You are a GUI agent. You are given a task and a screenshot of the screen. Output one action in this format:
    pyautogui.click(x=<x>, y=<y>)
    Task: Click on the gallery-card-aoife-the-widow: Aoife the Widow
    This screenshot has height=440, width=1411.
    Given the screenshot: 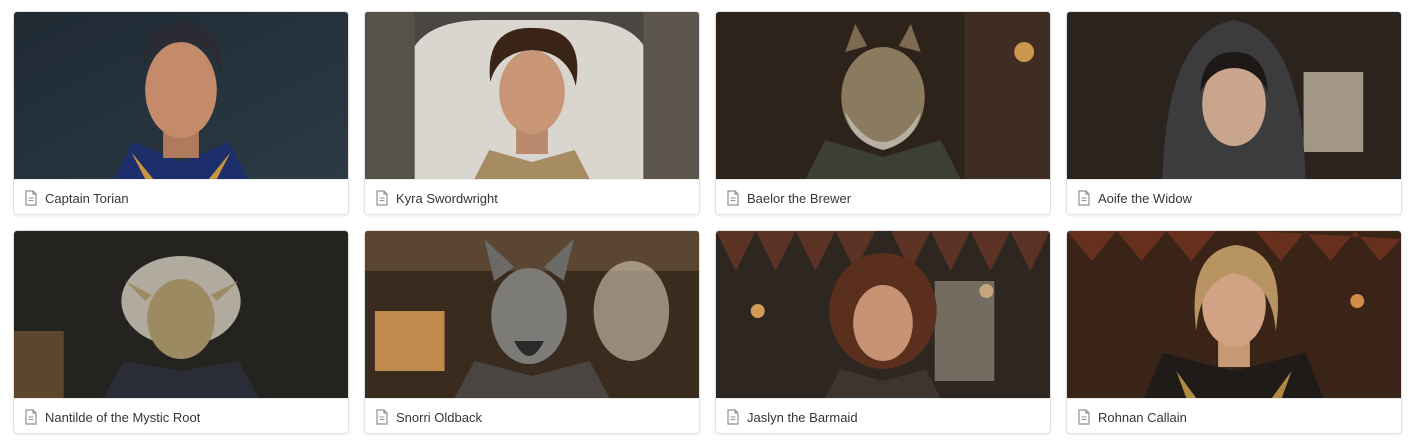 What is the action you would take?
    pyautogui.click(x=1234, y=113)
    